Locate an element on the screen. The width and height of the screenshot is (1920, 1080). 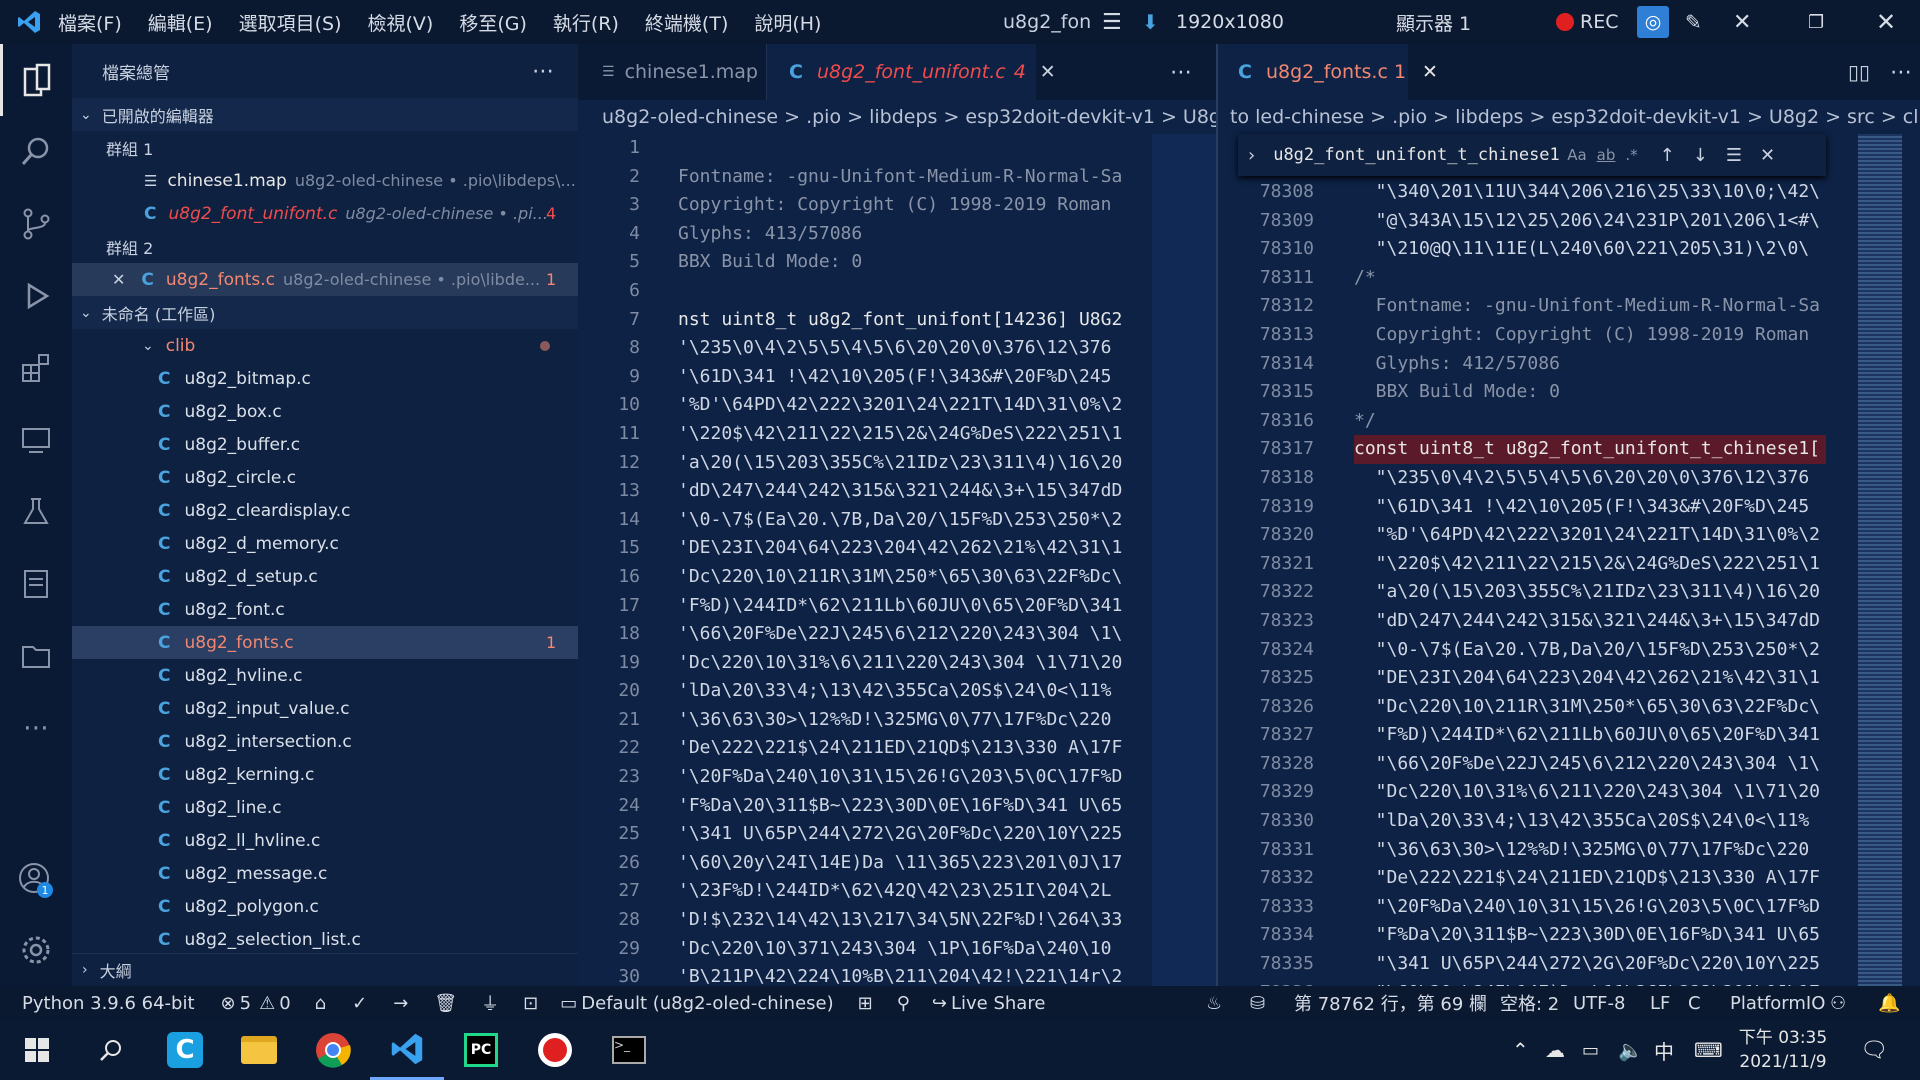
workspace-header: ⌄ 未命名 (工作區) is located at coordinates (325, 312).